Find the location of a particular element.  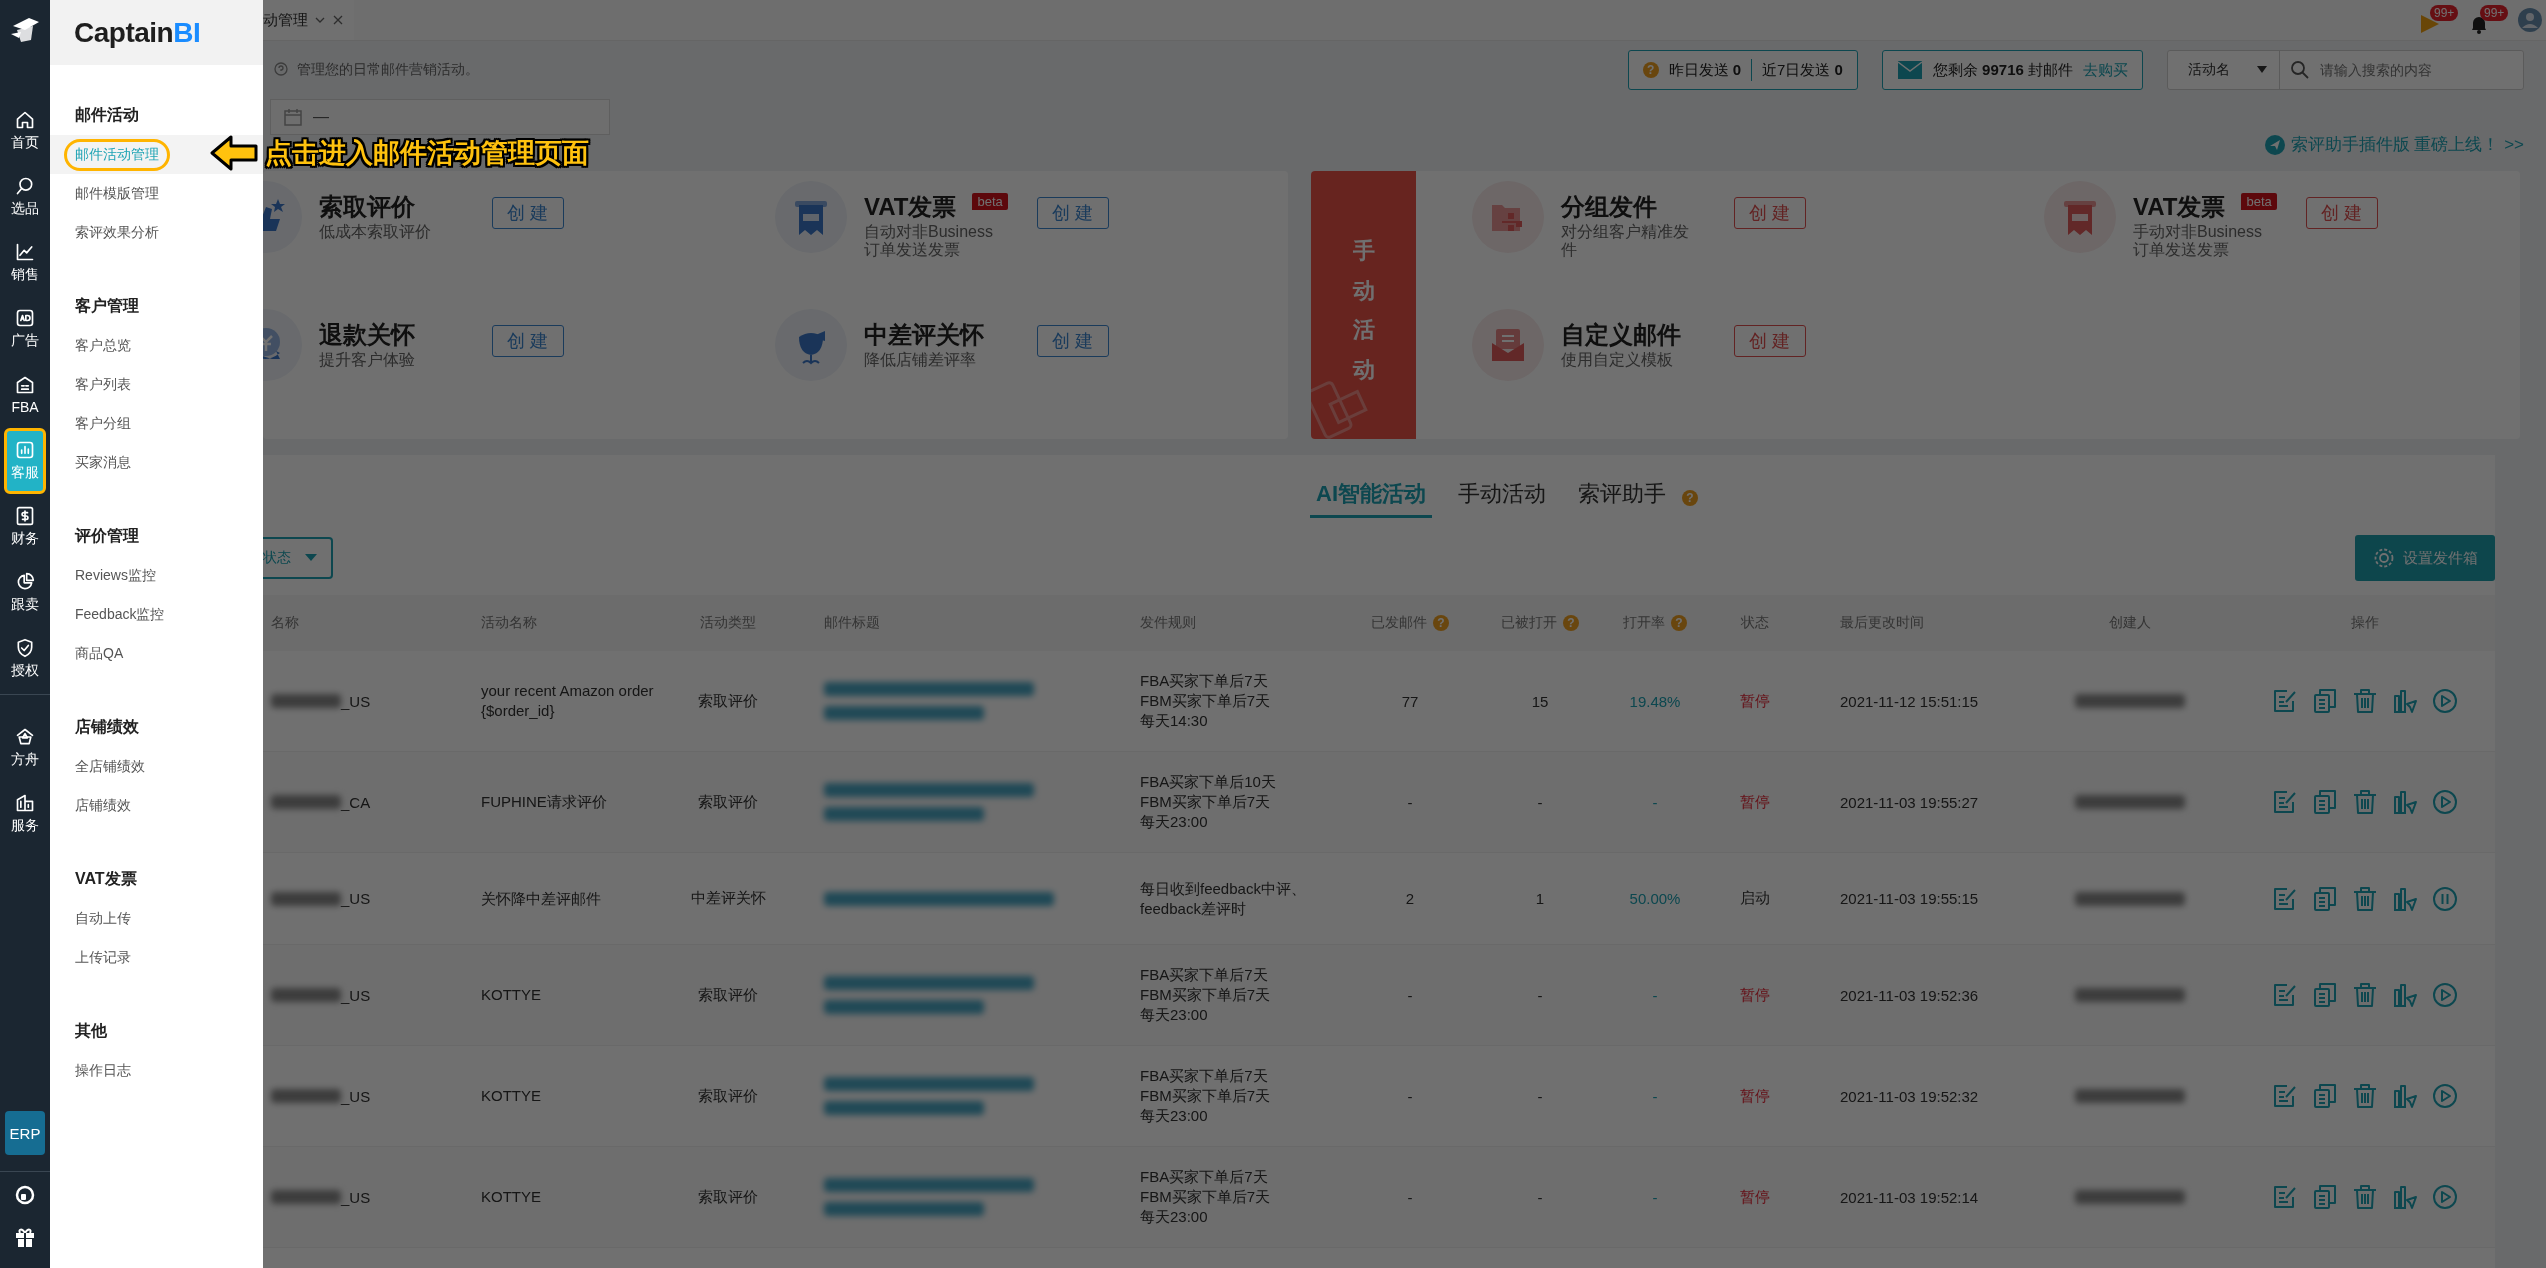

nav-item: 授权 is located at coordinates (25, 659).